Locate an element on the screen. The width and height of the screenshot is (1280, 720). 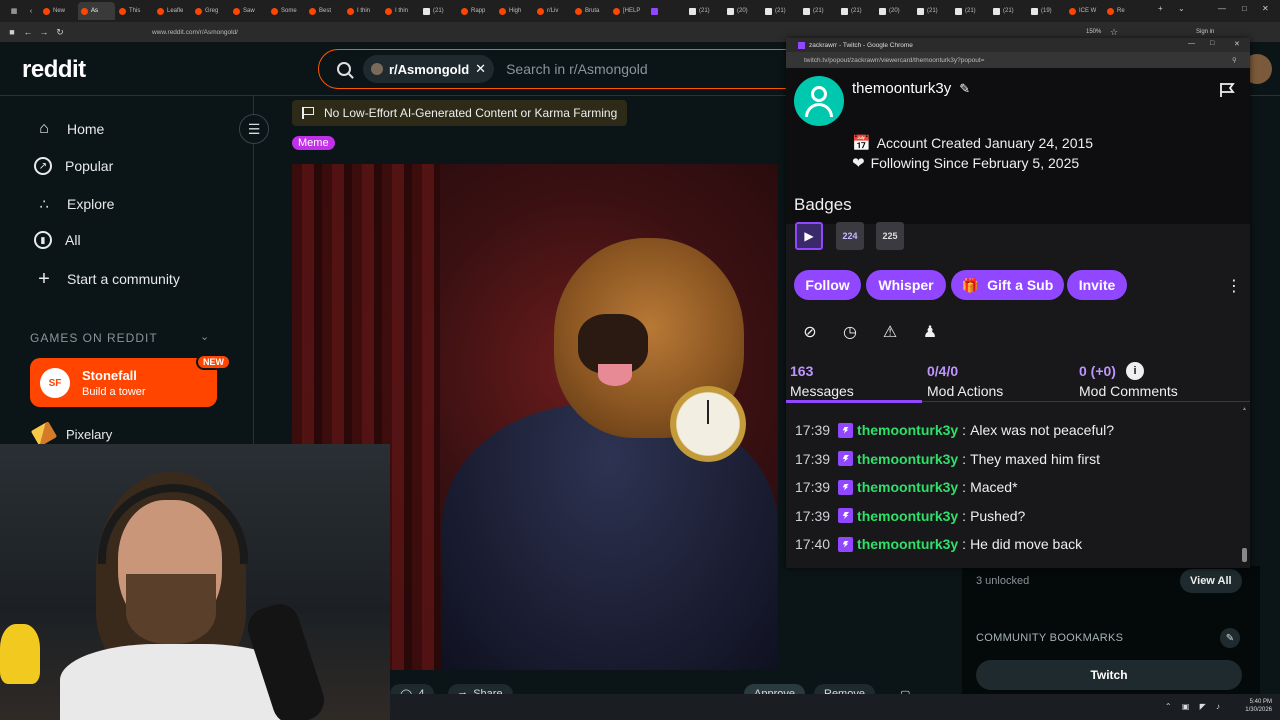
stat-mod-actions: 0/4/0 Mod Actions is located at coordinates (965, 381).